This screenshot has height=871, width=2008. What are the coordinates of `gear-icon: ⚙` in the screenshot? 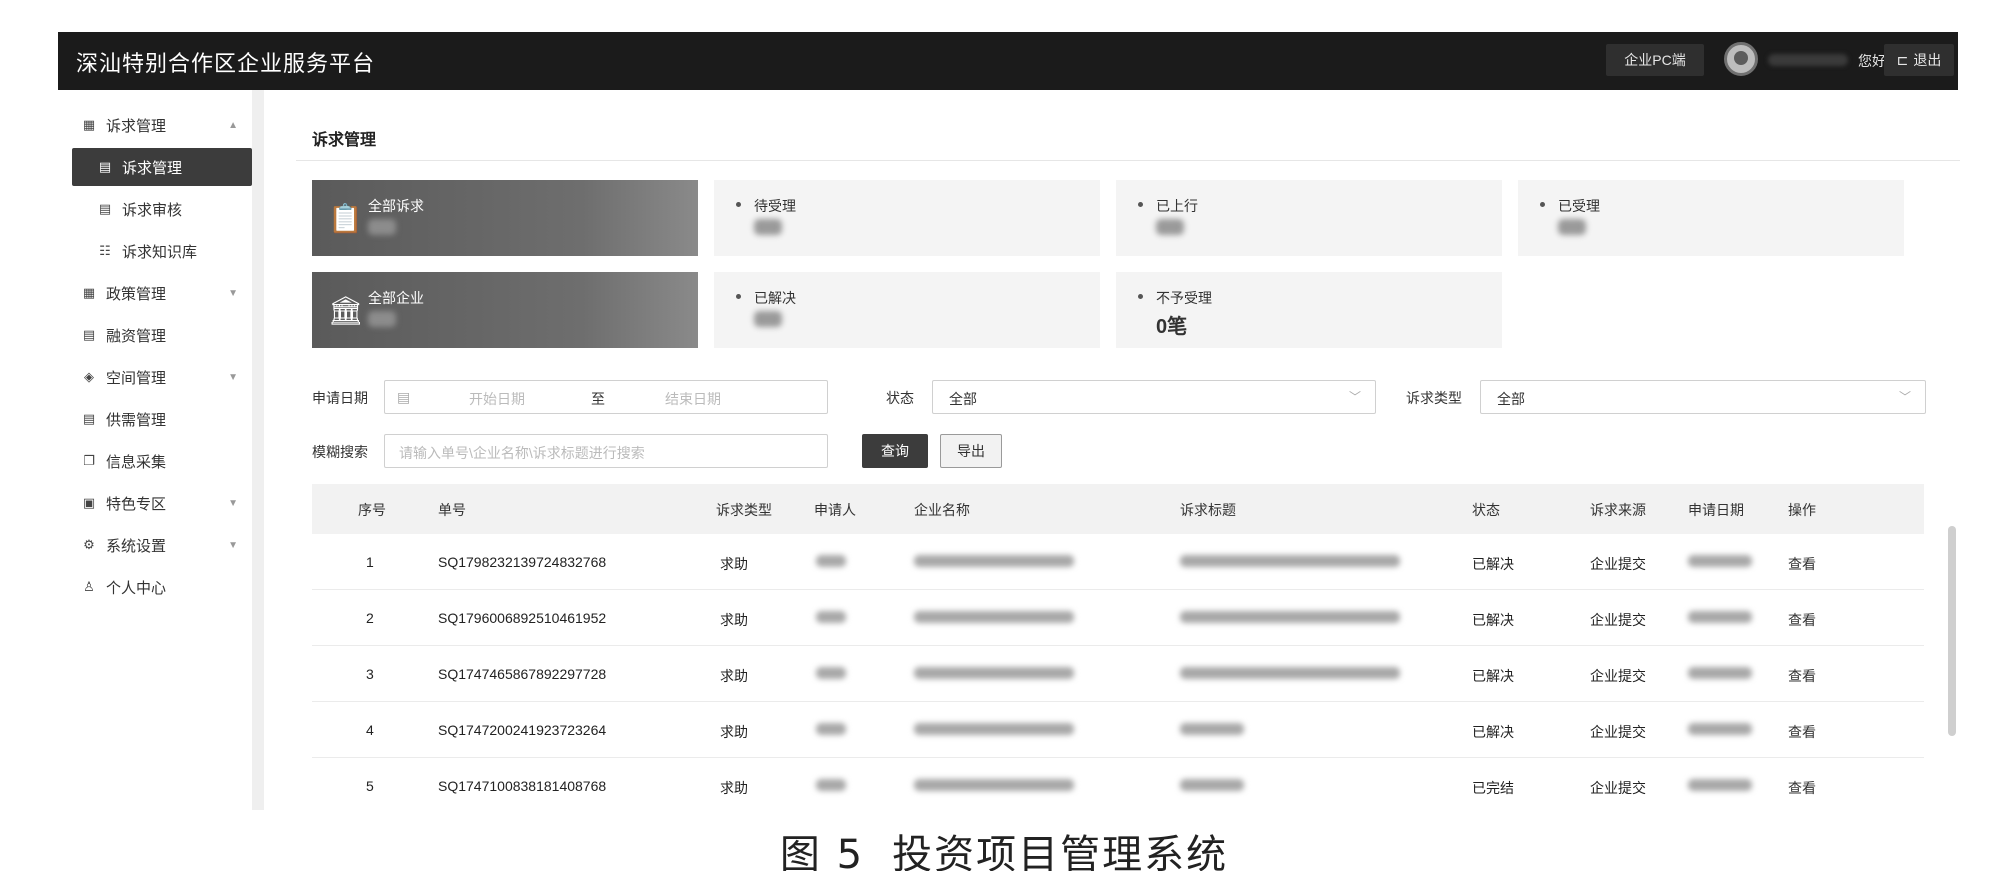 It's located at (89, 544).